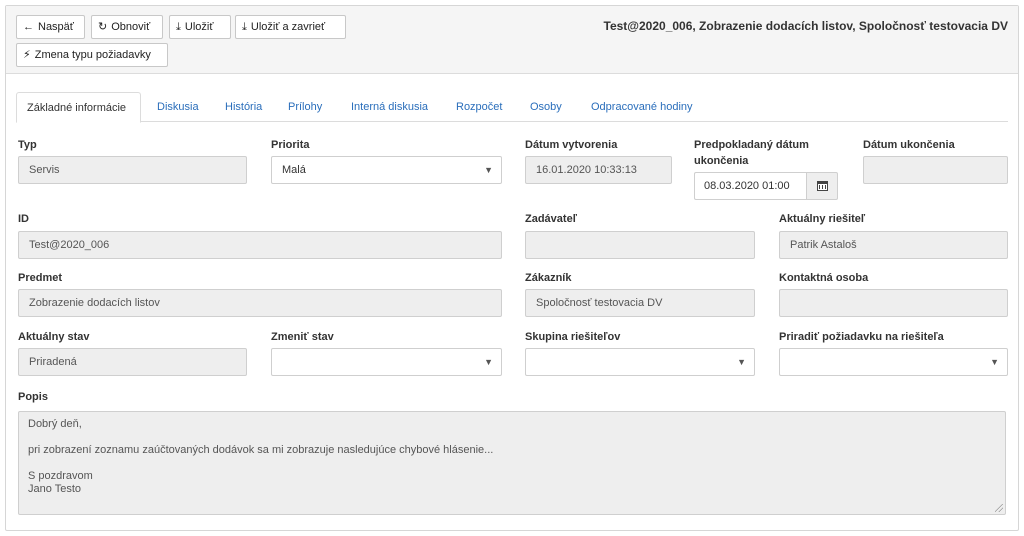 The width and height of the screenshot is (1024, 536). What do you see at coordinates (893, 303) in the screenshot?
I see `kontaktna-osoba-field` at bounding box center [893, 303].